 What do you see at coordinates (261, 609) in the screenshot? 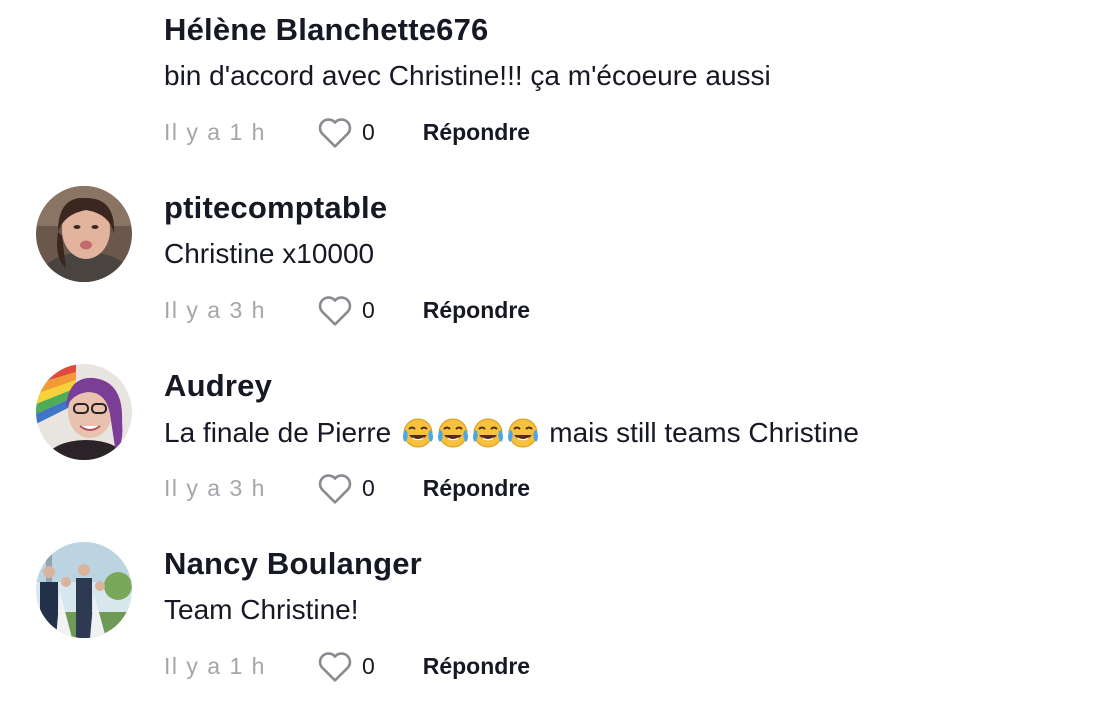
I see `comment-text: Team Christine!` at bounding box center [261, 609].